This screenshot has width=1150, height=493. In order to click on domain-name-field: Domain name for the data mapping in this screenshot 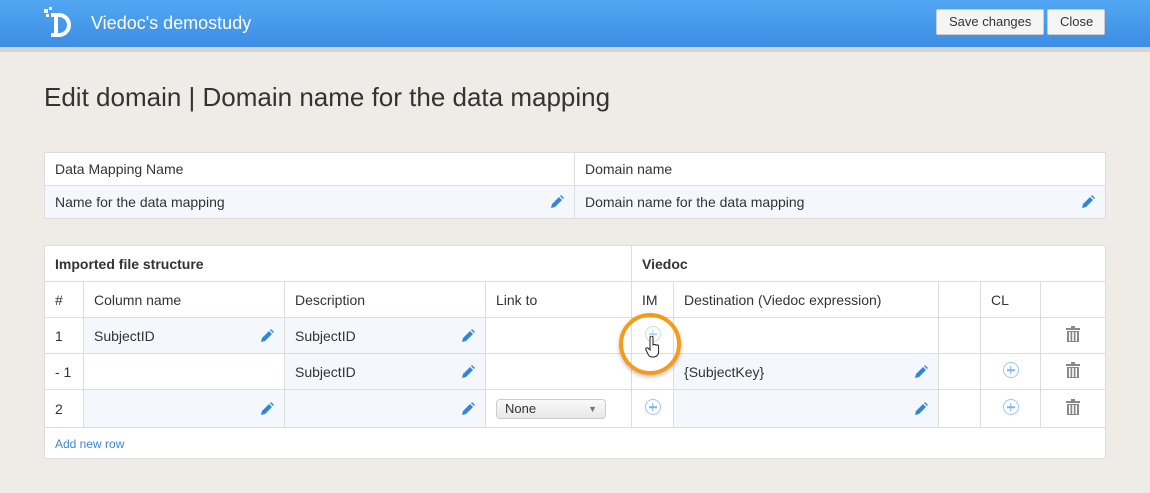, I will do `click(840, 202)`.